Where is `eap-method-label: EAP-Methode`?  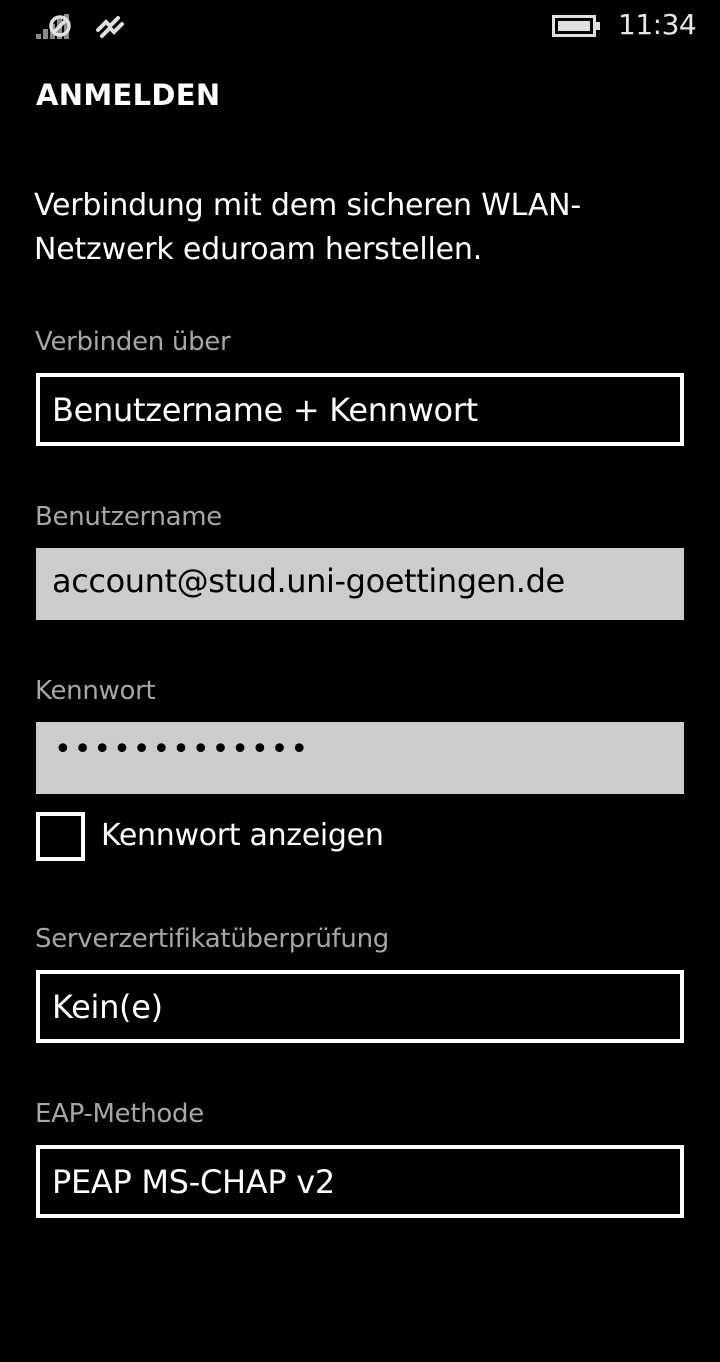 eap-method-label: EAP-Methode is located at coordinates (119, 1114).